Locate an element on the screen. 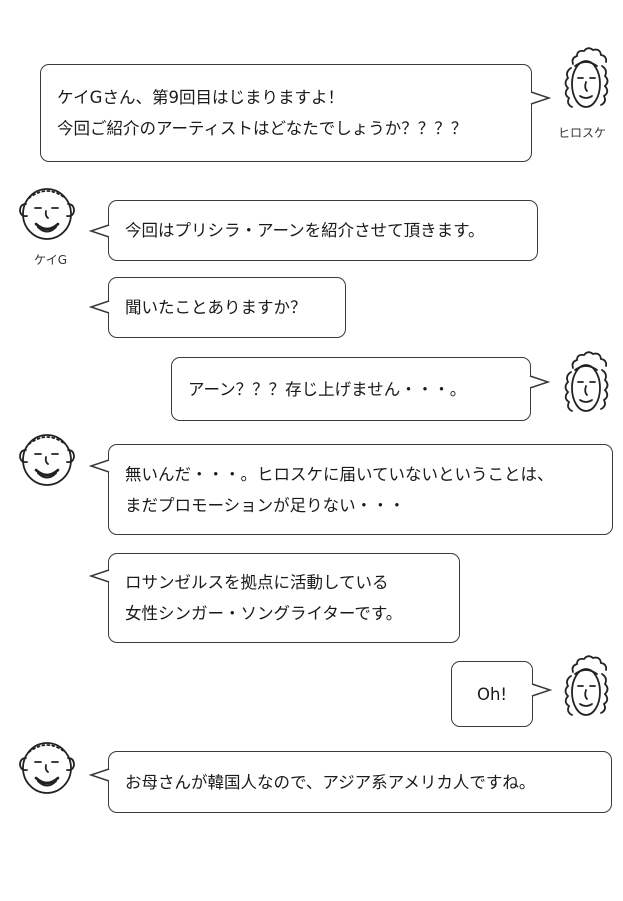  message-bubble-6: ロサンゼルスを拠点に活動している 女性シンガー・ソングライターです。 is located at coordinates (284, 598).